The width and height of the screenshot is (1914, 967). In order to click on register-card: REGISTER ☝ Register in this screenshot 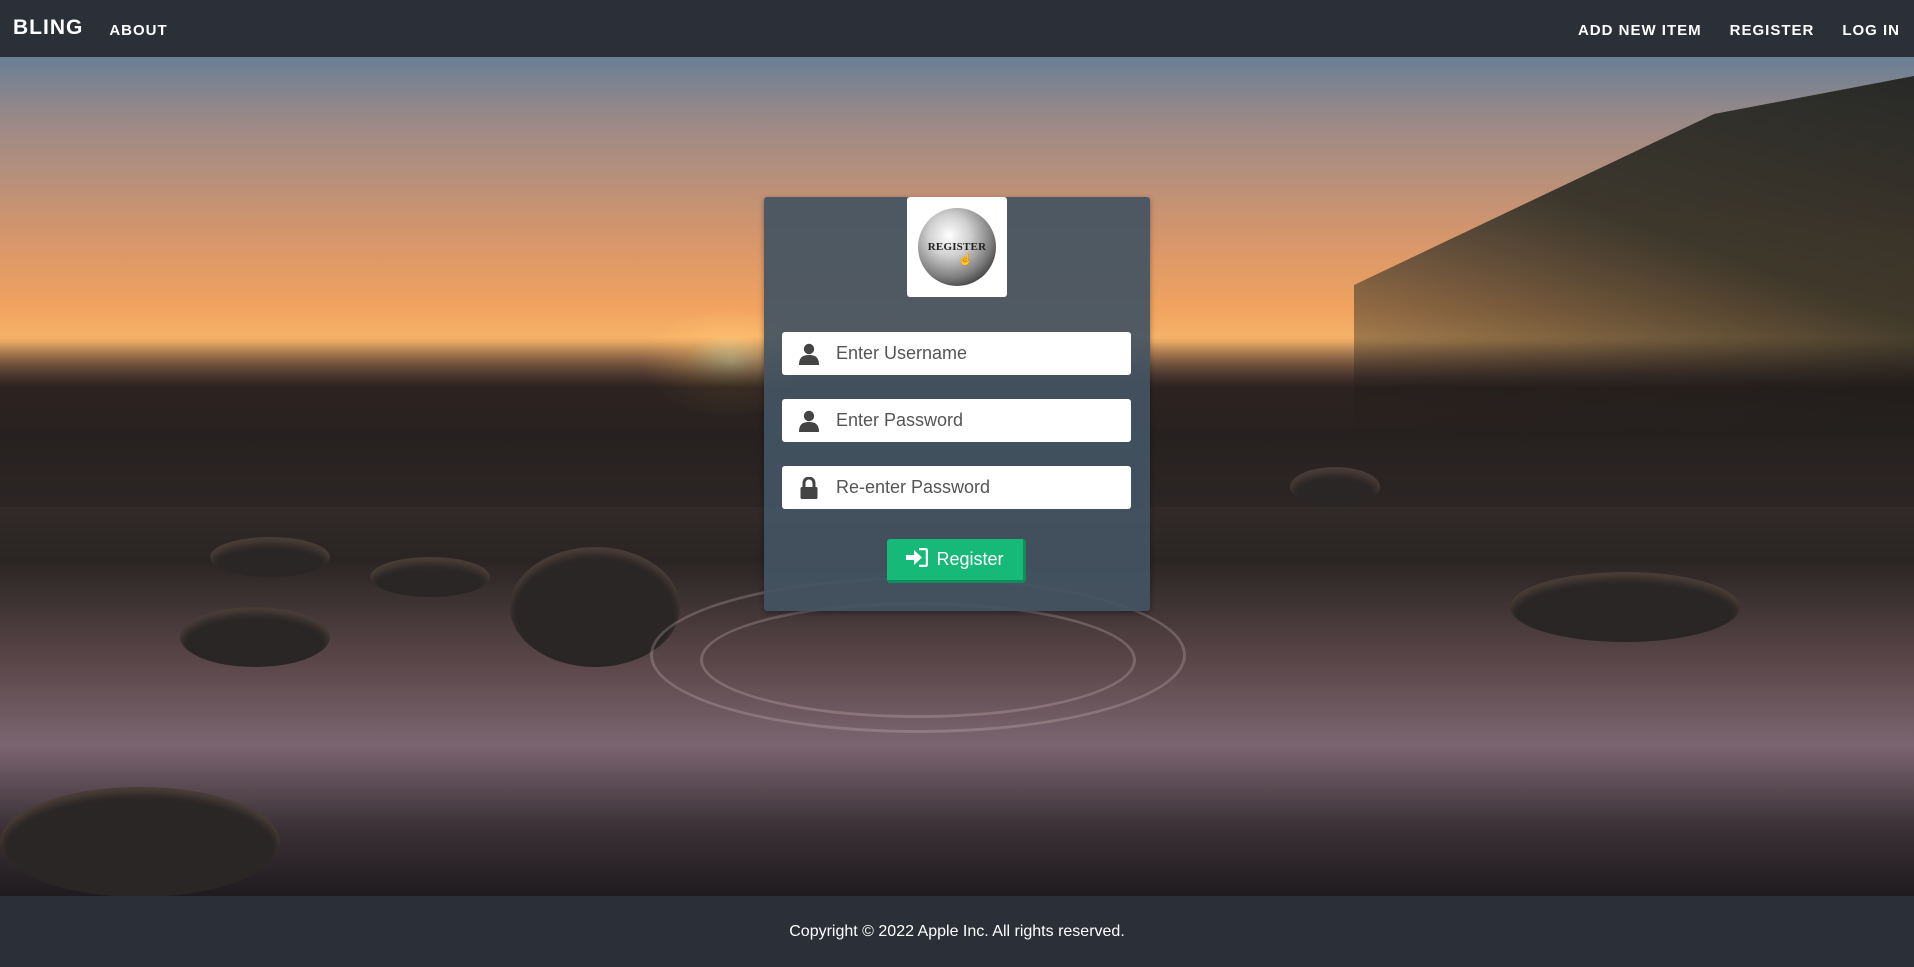, I will do `click(957, 404)`.